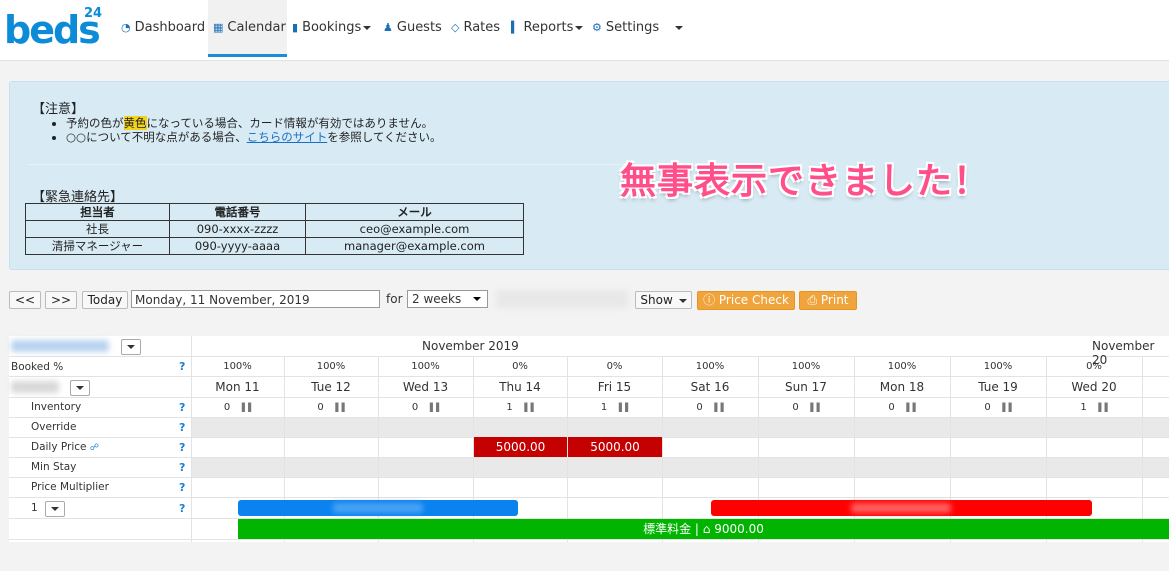 This screenshot has width=1169, height=571. Describe the element at coordinates (414, 229) in the screenshot. I see `table-cell: ceo@example.com` at that location.